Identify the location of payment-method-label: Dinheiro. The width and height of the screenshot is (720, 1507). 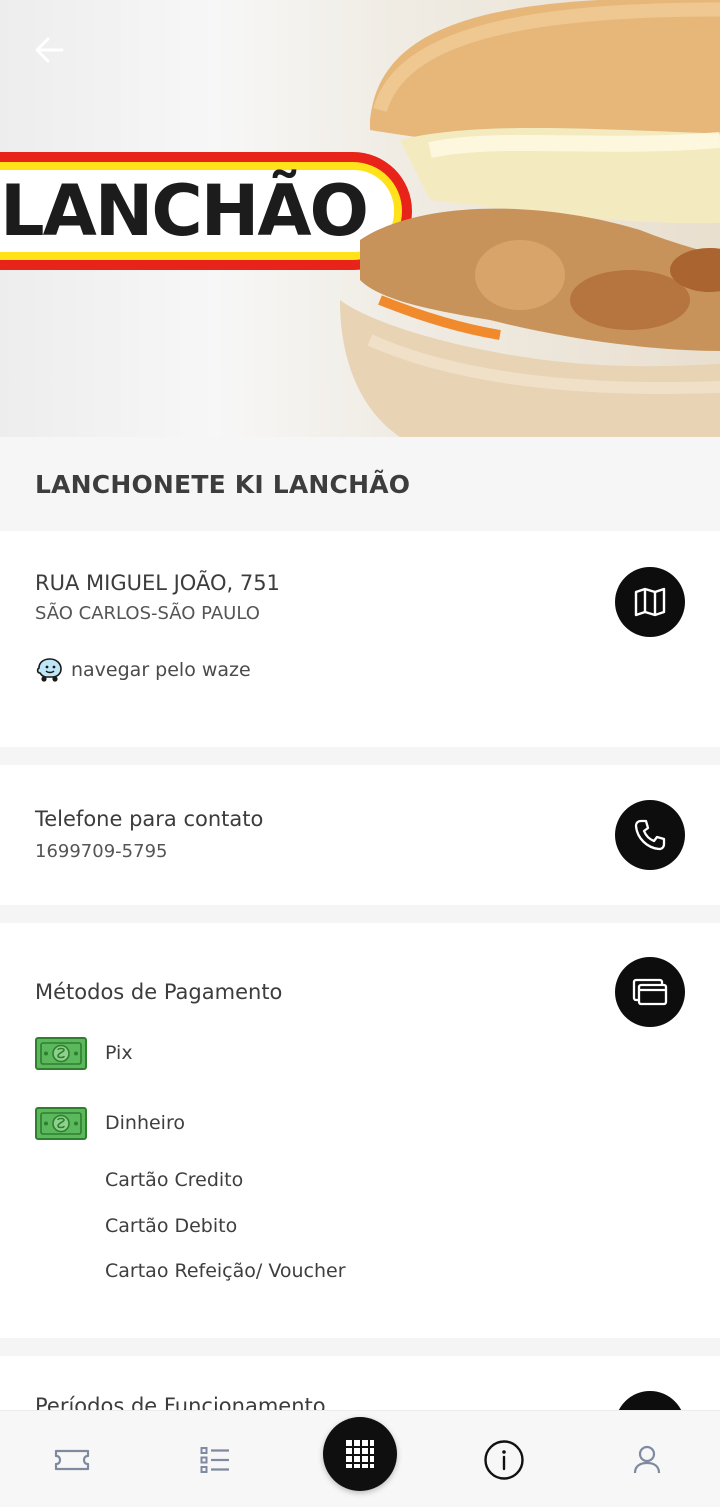
(145, 1123).